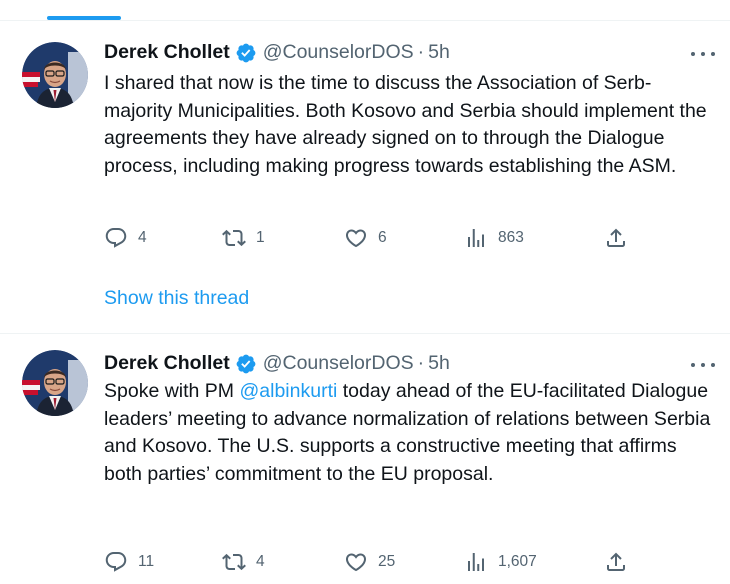 The height and width of the screenshot is (584, 730). What do you see at coordinates (494, 238) in the screenshot?
I see `views-button: 863` at bounding box center [494, 238].